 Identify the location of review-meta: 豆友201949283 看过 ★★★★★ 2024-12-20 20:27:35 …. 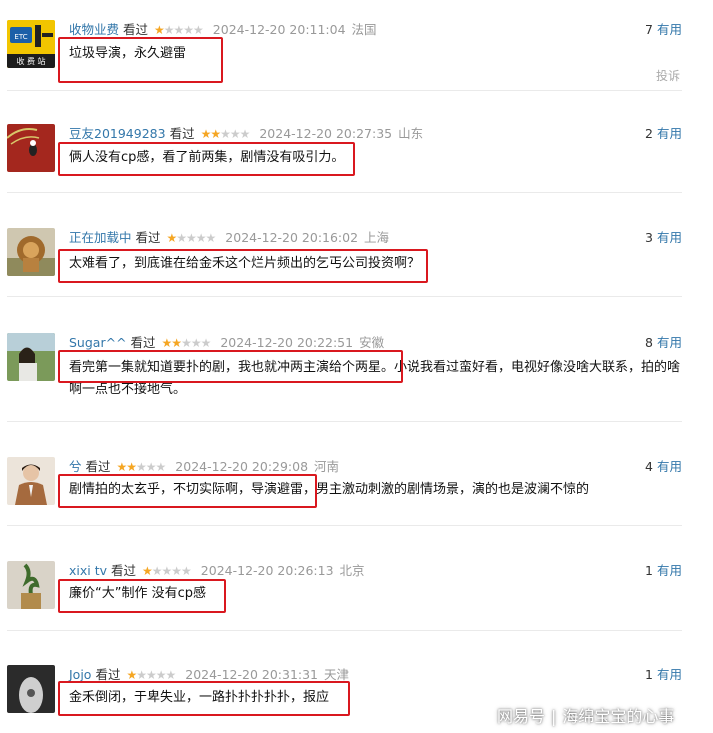
(246, 134).